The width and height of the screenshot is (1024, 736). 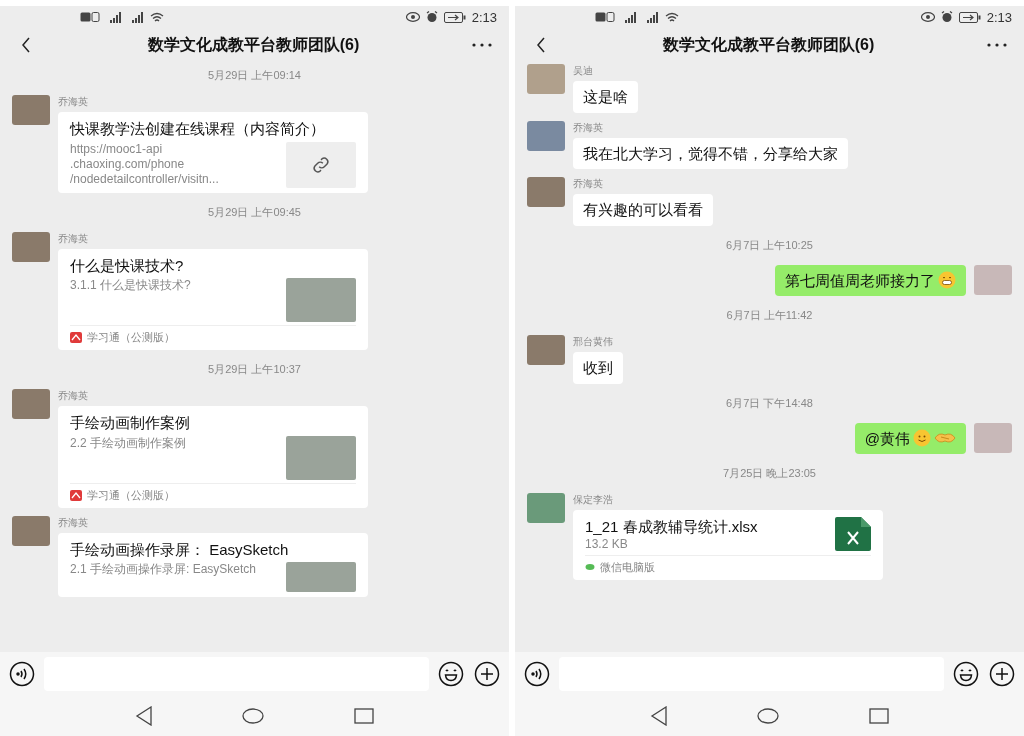 What do you see at coordinates (643, 210) in the screenshot?
I see `message-bubble: 有兴趣的可以看看` at bounding box center [643, 210].